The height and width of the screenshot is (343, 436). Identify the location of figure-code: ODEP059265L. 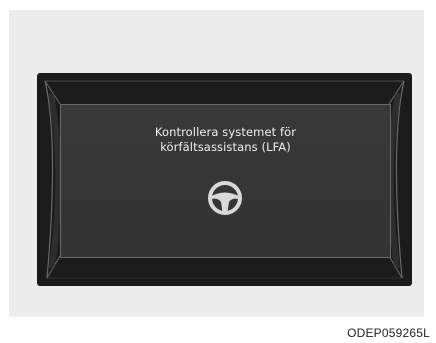
(388, 333).